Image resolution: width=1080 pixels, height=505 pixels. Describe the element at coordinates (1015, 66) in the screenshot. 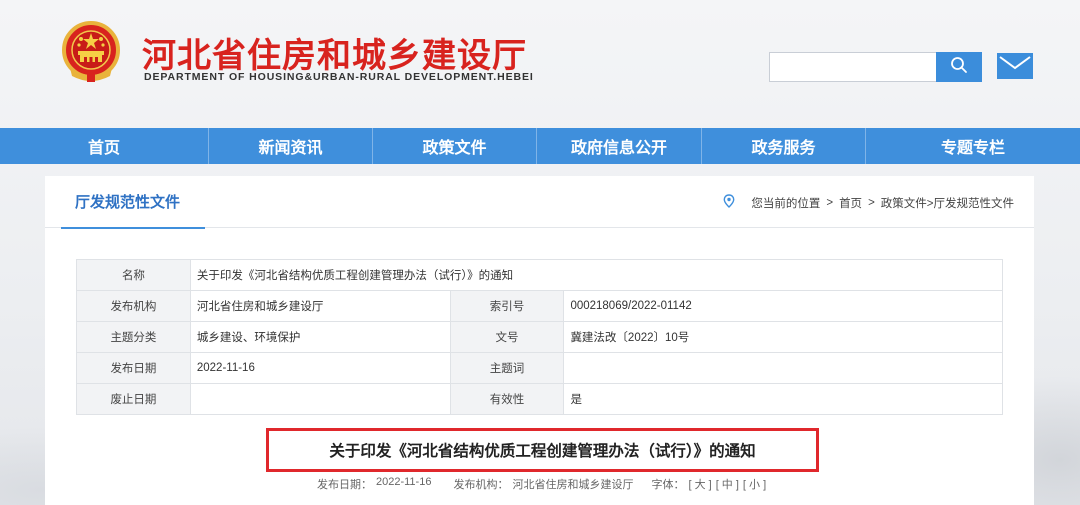

I see `mail-button` at that location.